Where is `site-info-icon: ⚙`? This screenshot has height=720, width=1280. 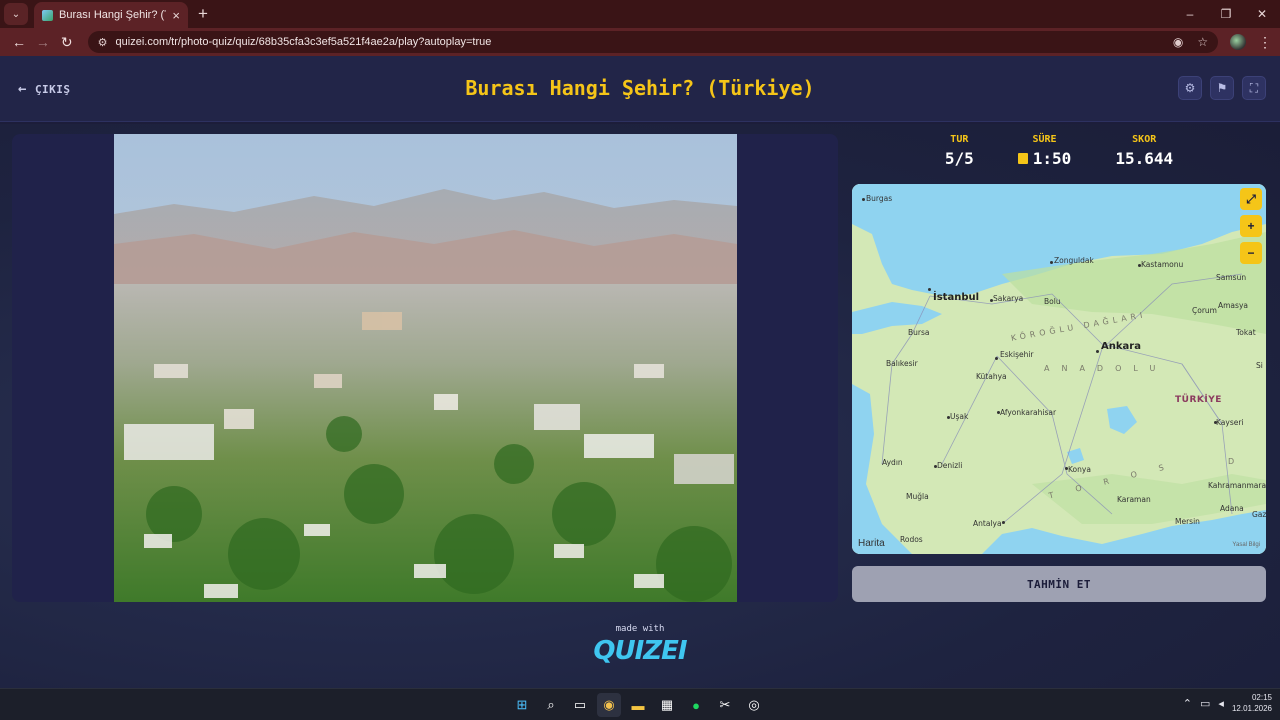 site-info-icon: ⚙ is located at coordinates (103, 42).